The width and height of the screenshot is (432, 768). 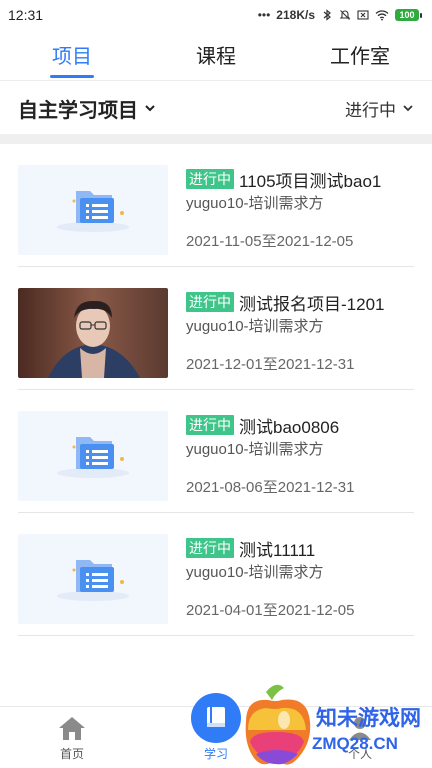 I want to click on project-date-range: 2021-12-01至2021-12-31, so click(x=270, y=364).